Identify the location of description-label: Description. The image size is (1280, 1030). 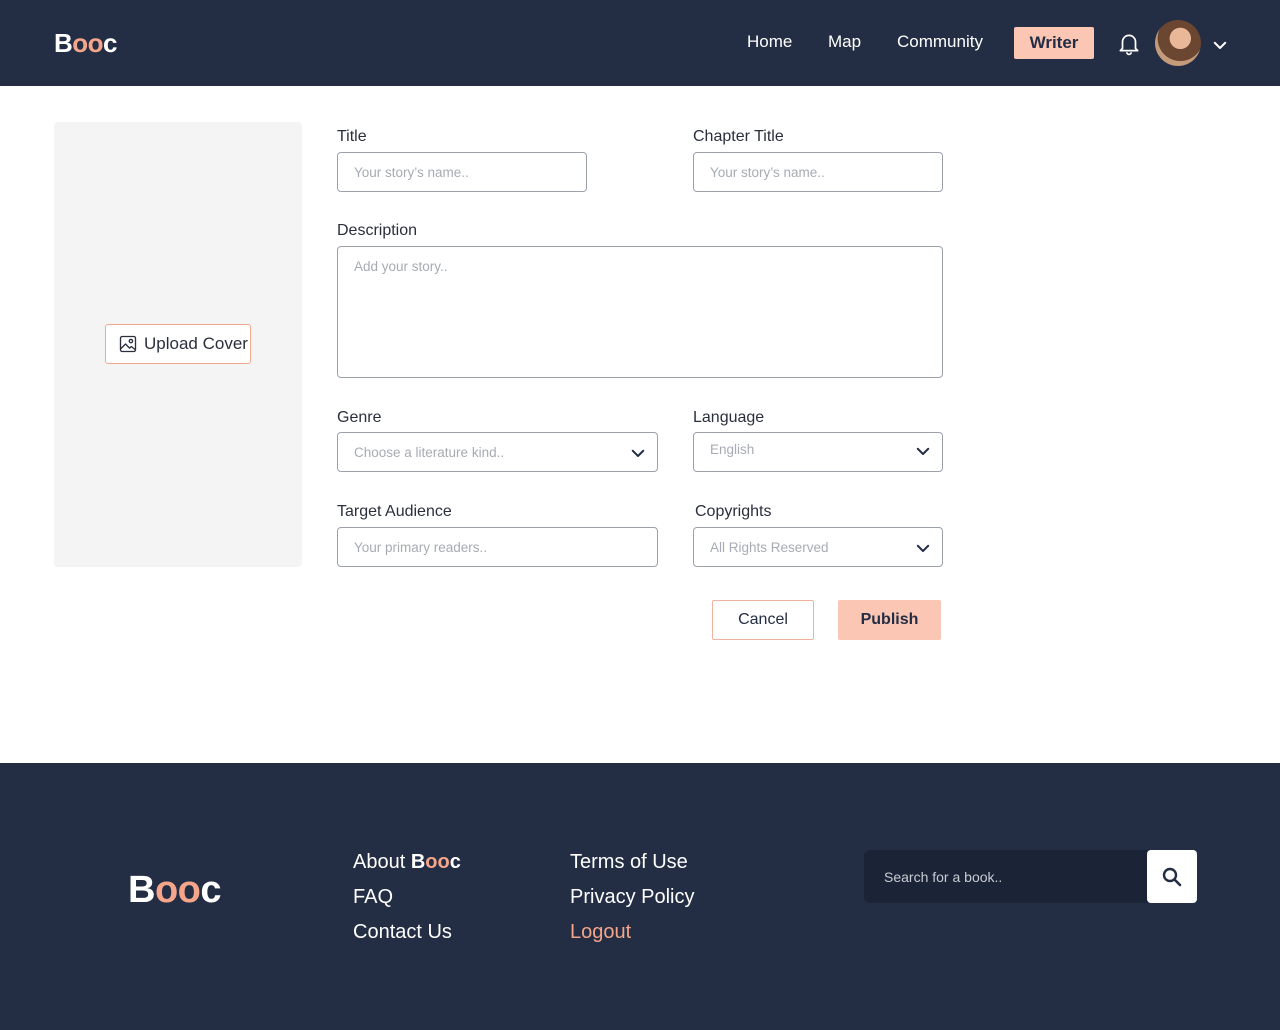
(377, 230).